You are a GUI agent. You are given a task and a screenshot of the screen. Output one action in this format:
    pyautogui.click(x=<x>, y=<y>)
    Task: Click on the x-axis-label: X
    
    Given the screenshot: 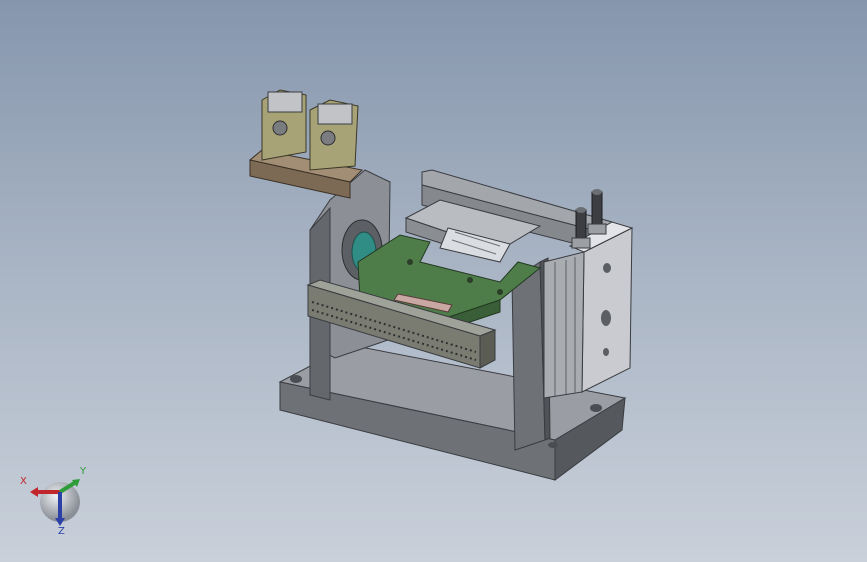 What is the action you would take?
    pyautogui.click(x=23, y=481)
    